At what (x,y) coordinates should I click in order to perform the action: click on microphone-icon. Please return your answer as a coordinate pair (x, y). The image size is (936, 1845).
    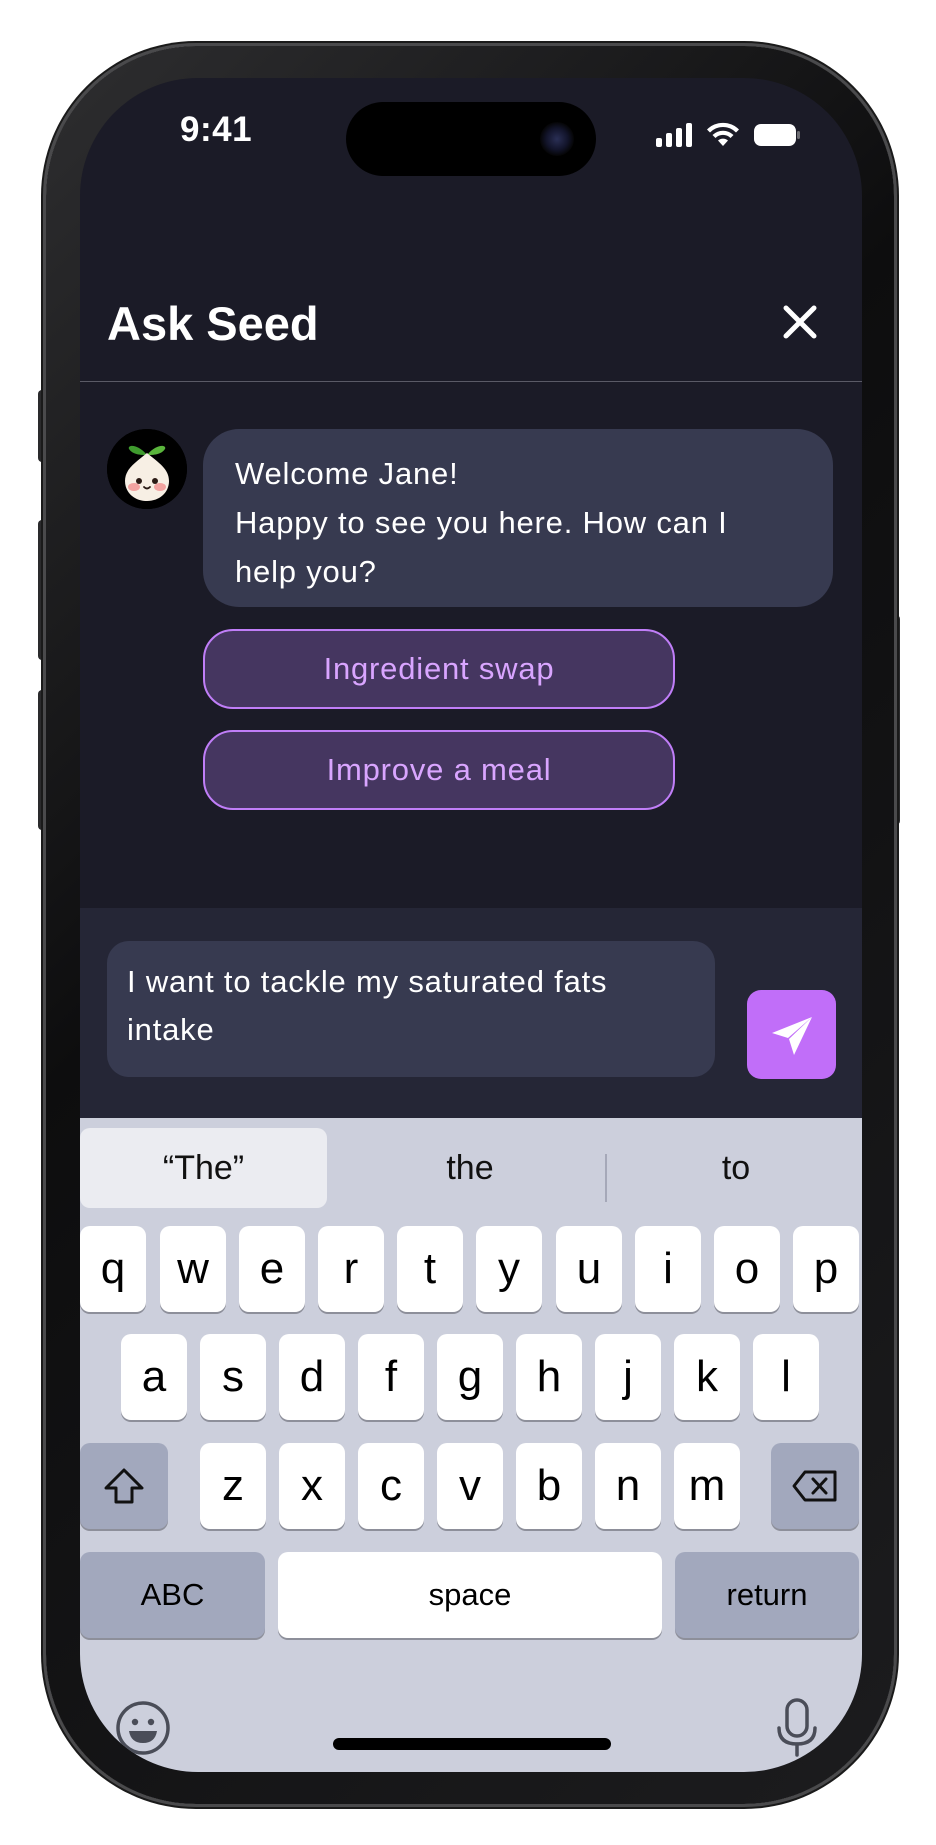
    Looking at the image, I should click on (797, 1727).